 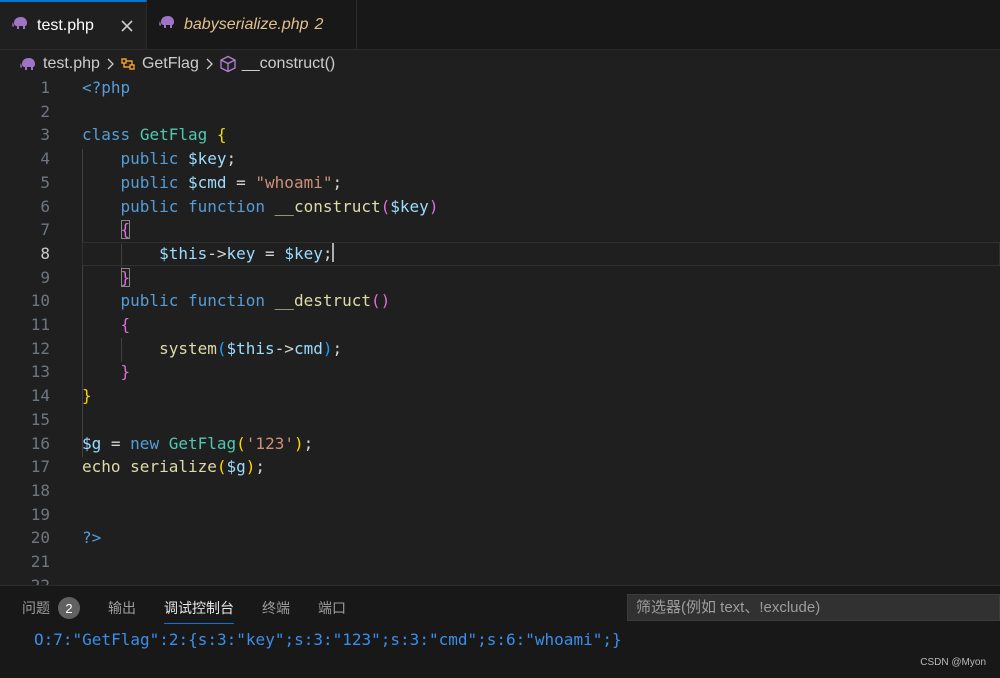 What do you see at coordinates (250, 348) in the screenshot?
I see `code-token: $this` at bounding box center [250, 348].